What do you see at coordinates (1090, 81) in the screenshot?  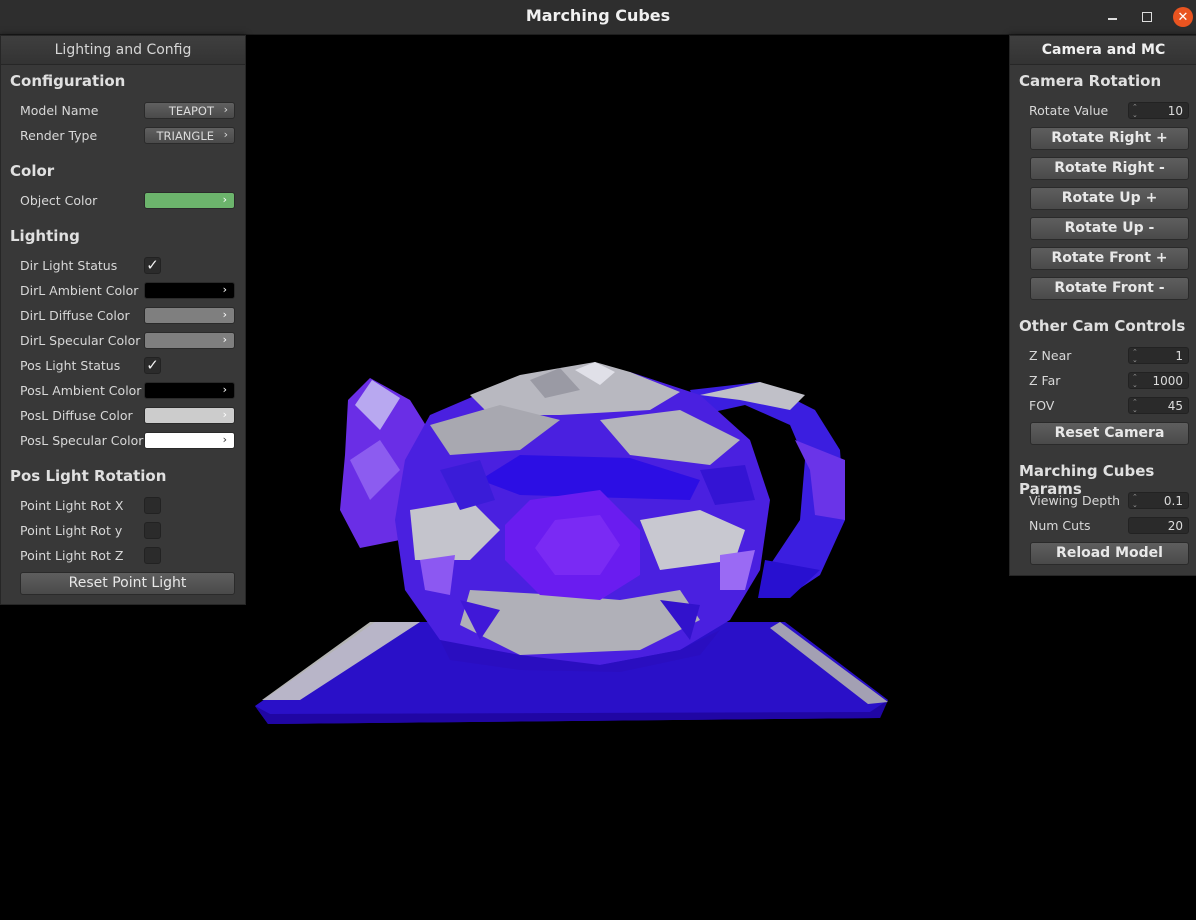 I see `camera-rotation-section-title: Camera Rotation` at bounding box center [1090, 81].